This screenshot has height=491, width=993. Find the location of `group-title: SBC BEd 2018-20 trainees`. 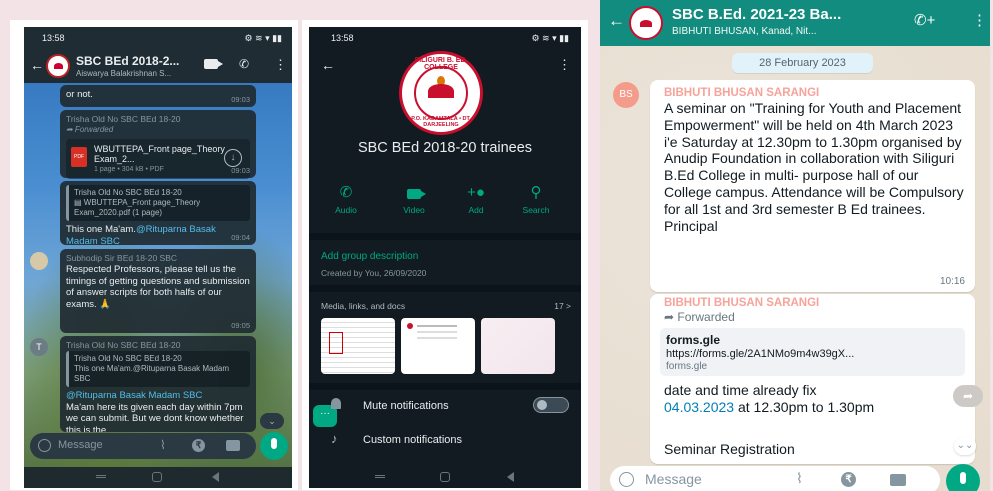

group-title: SBC BEd 2018-20 trainees is located at coordinates (445, 148).